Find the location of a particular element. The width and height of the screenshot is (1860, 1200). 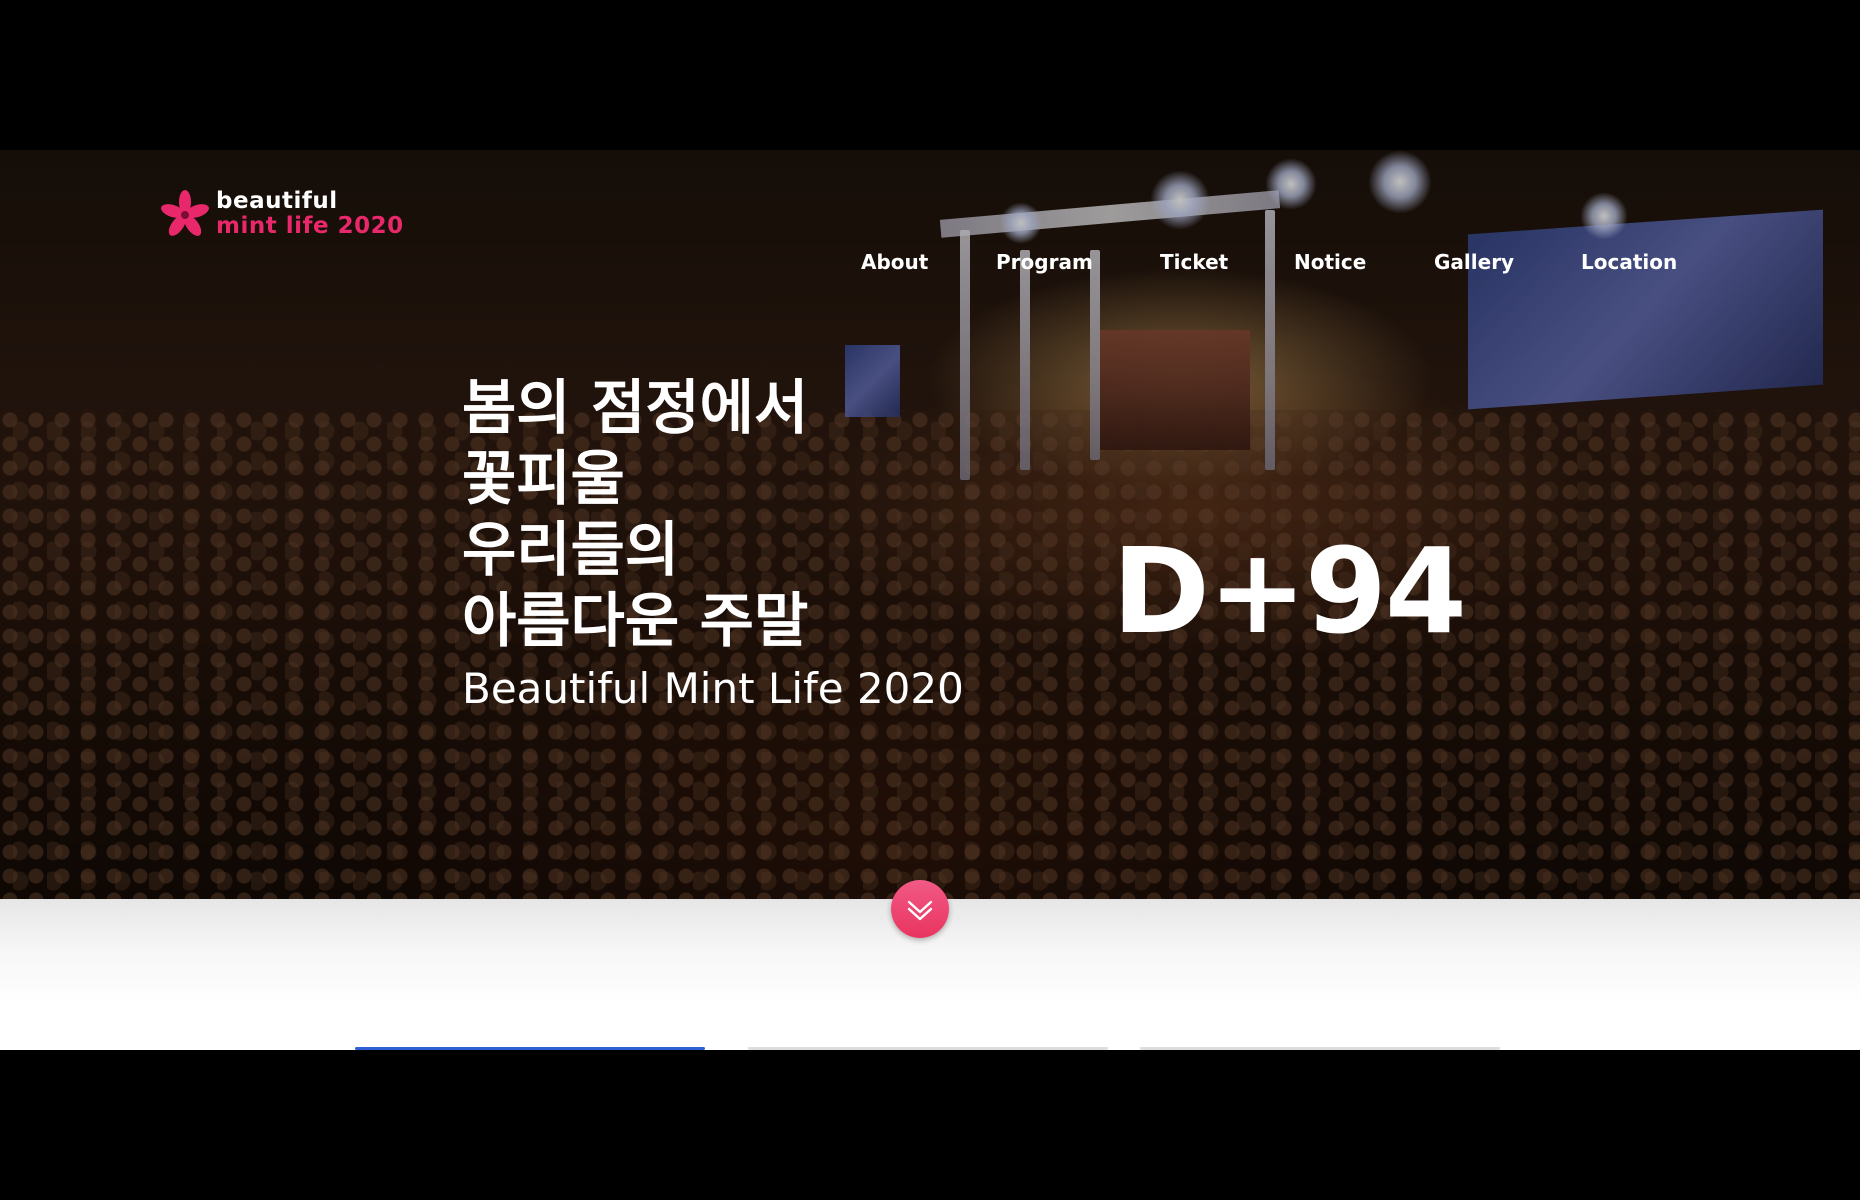

nav-notice: Notice is located at coordinates (1330, 262).